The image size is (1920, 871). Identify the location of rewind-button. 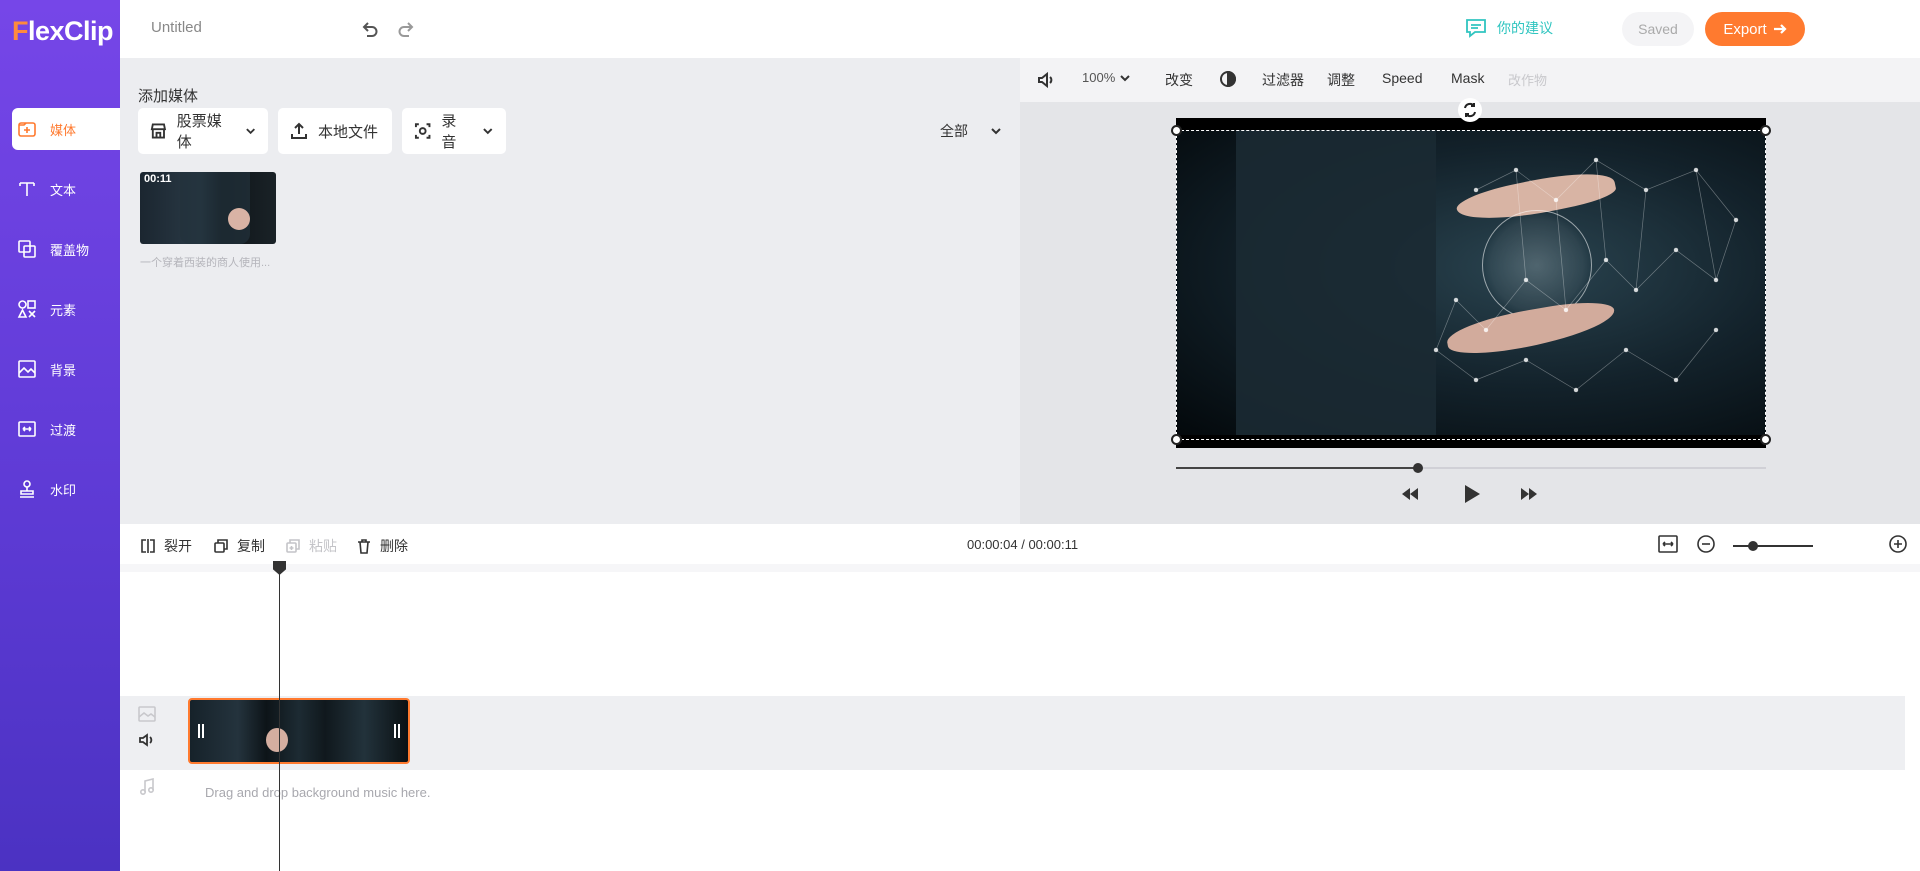
(1410, 496).